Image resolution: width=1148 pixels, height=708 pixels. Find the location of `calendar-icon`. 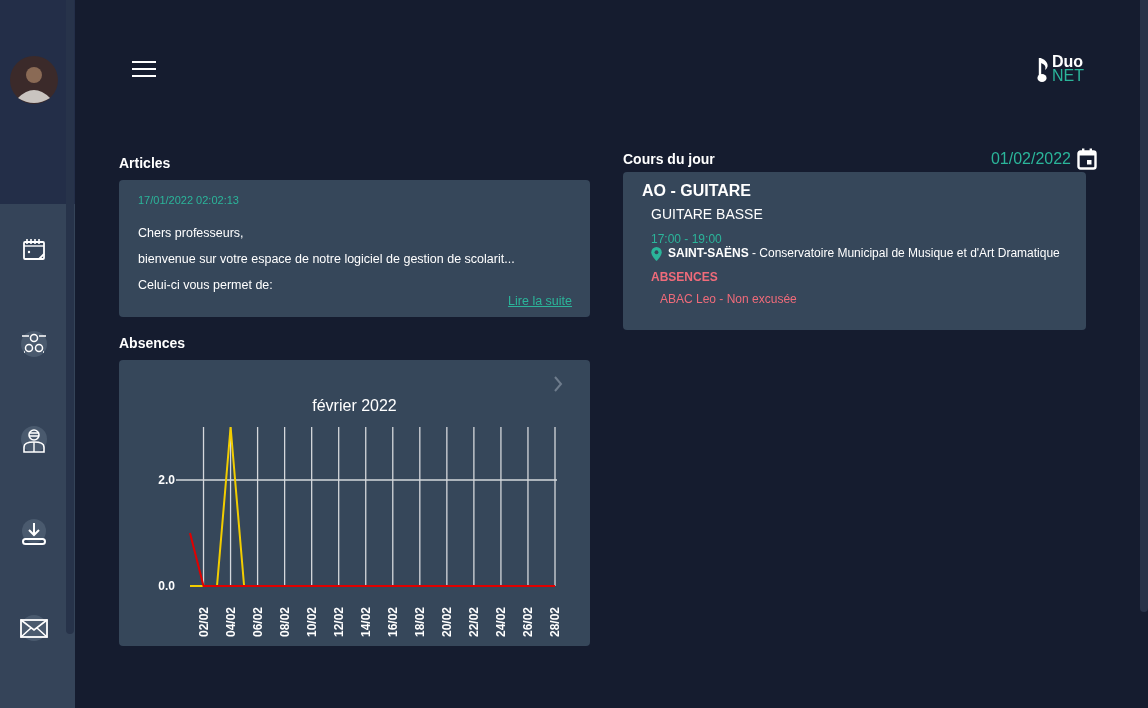

calendar-icon is located at coordinates (1087, 159).